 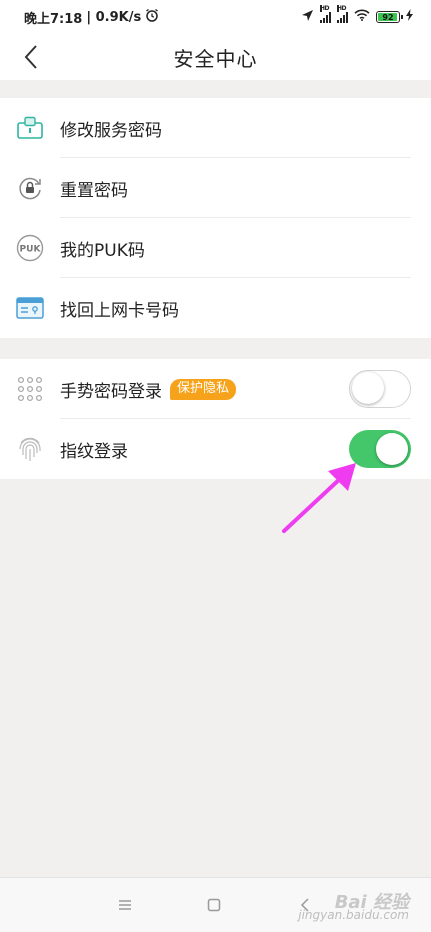 I want to click on svg-text: PUK, so click(x=31, y=250).